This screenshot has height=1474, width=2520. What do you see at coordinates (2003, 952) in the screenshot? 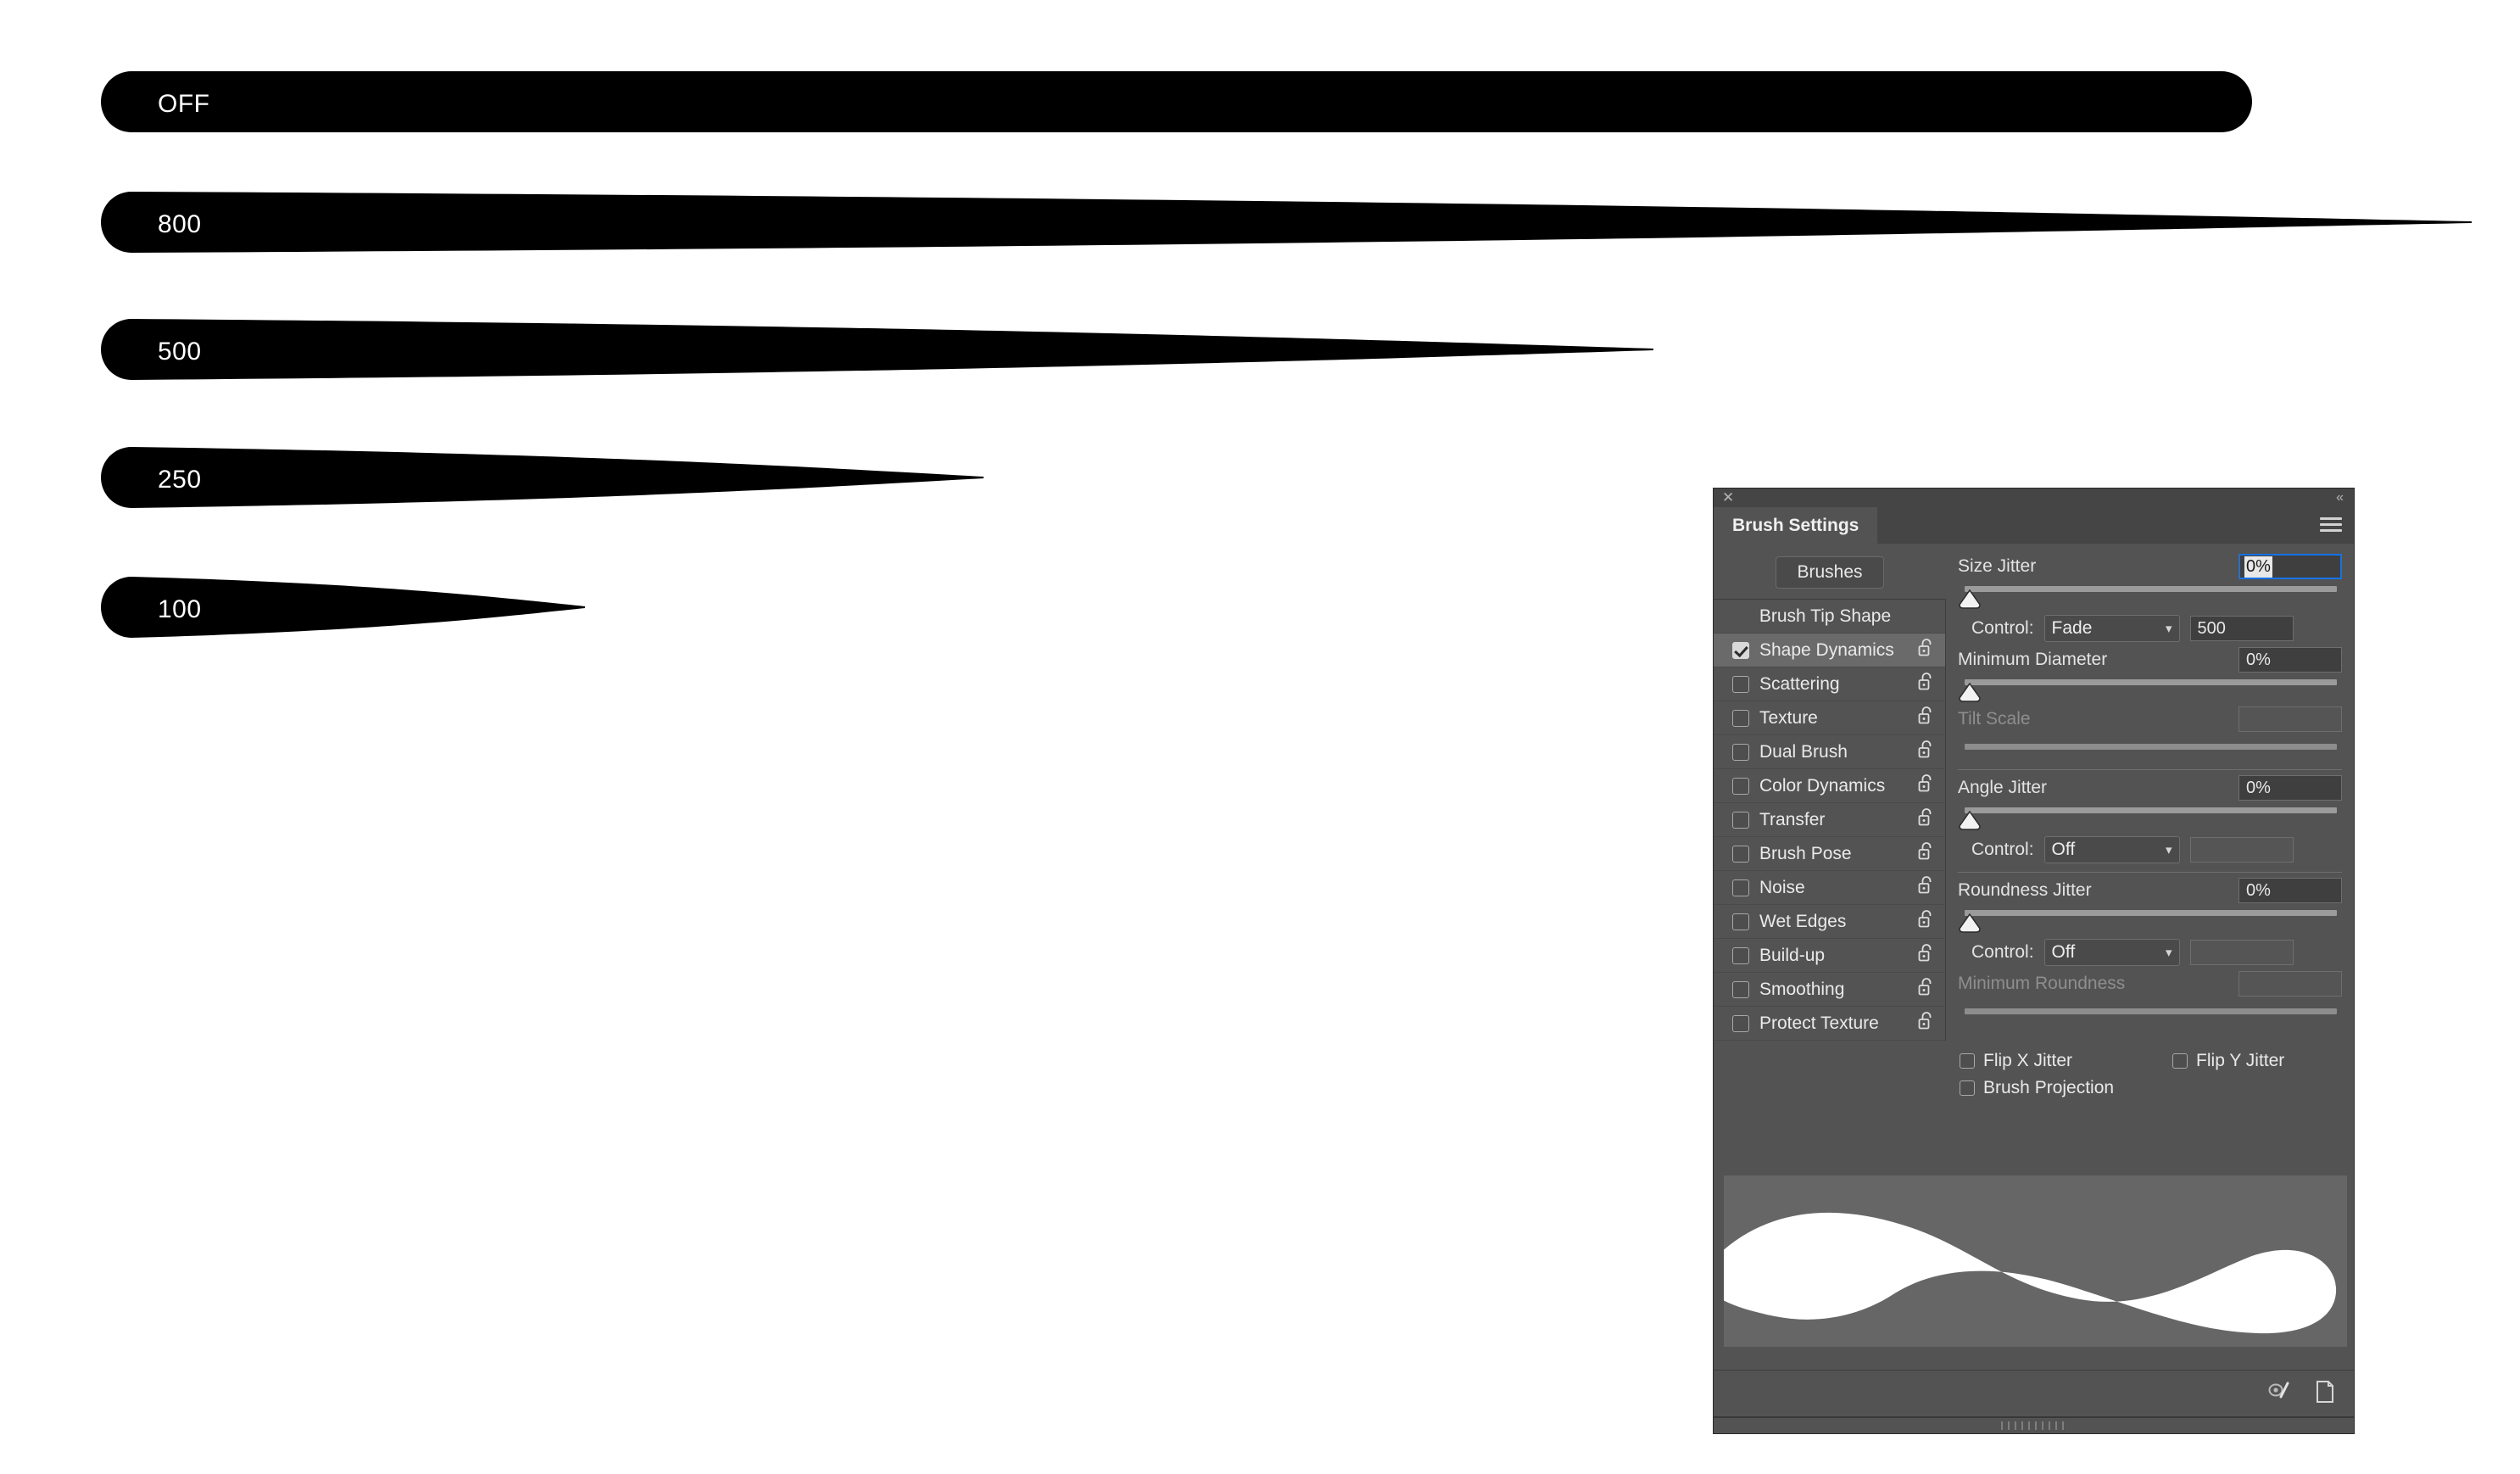
I see `roundness-jitter-control-label: Control:` at bounding box center [2003, 952].